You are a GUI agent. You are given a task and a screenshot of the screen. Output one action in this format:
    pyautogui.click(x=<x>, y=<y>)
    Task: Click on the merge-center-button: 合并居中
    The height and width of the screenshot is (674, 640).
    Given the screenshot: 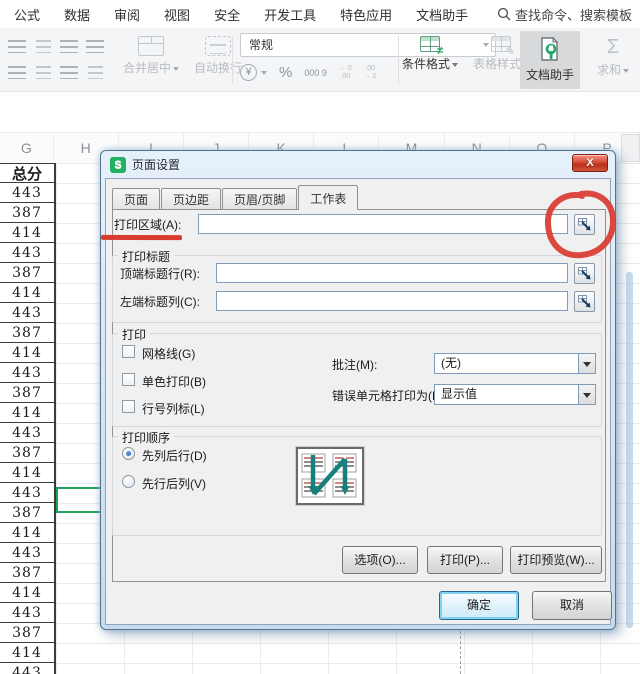 What is the action you would take?
    pyautogui.click(x=151, y=56)
    